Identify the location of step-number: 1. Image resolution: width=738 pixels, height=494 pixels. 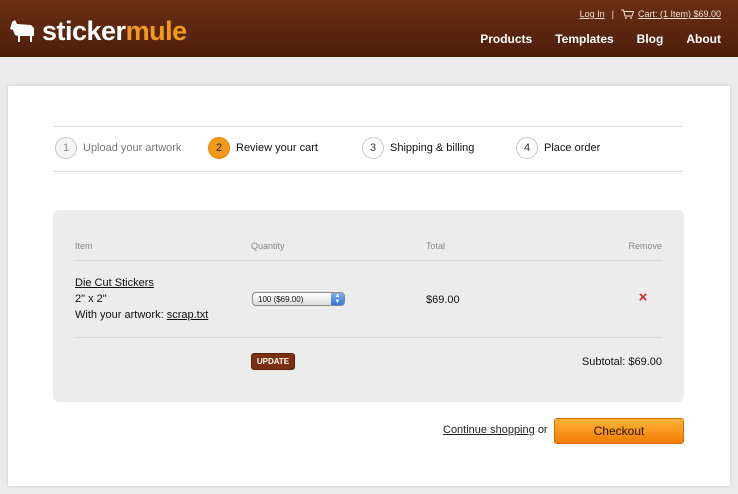
(66, 148).